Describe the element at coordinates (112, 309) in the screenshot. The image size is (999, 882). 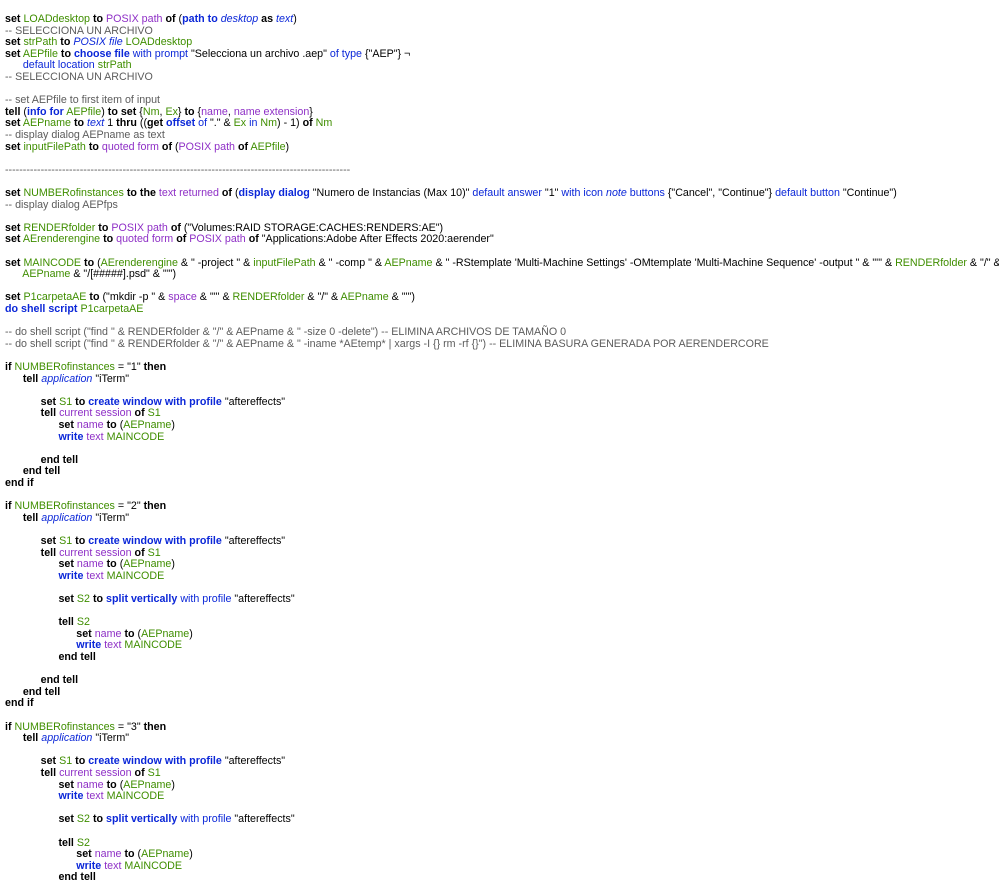
I see `code-token-variable: P1carpetaAE` at that location.